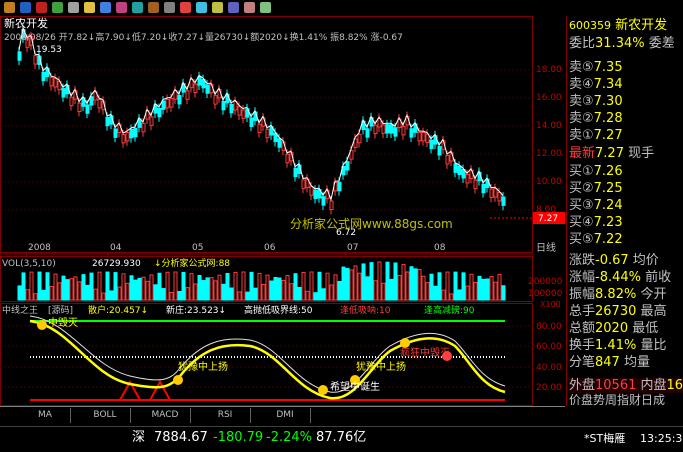 The width and height of the screenshot is (683, 452). Describe the element at coordinates (60, 311) in the screenshot. I see `indicator-source: [源码]` at that location.